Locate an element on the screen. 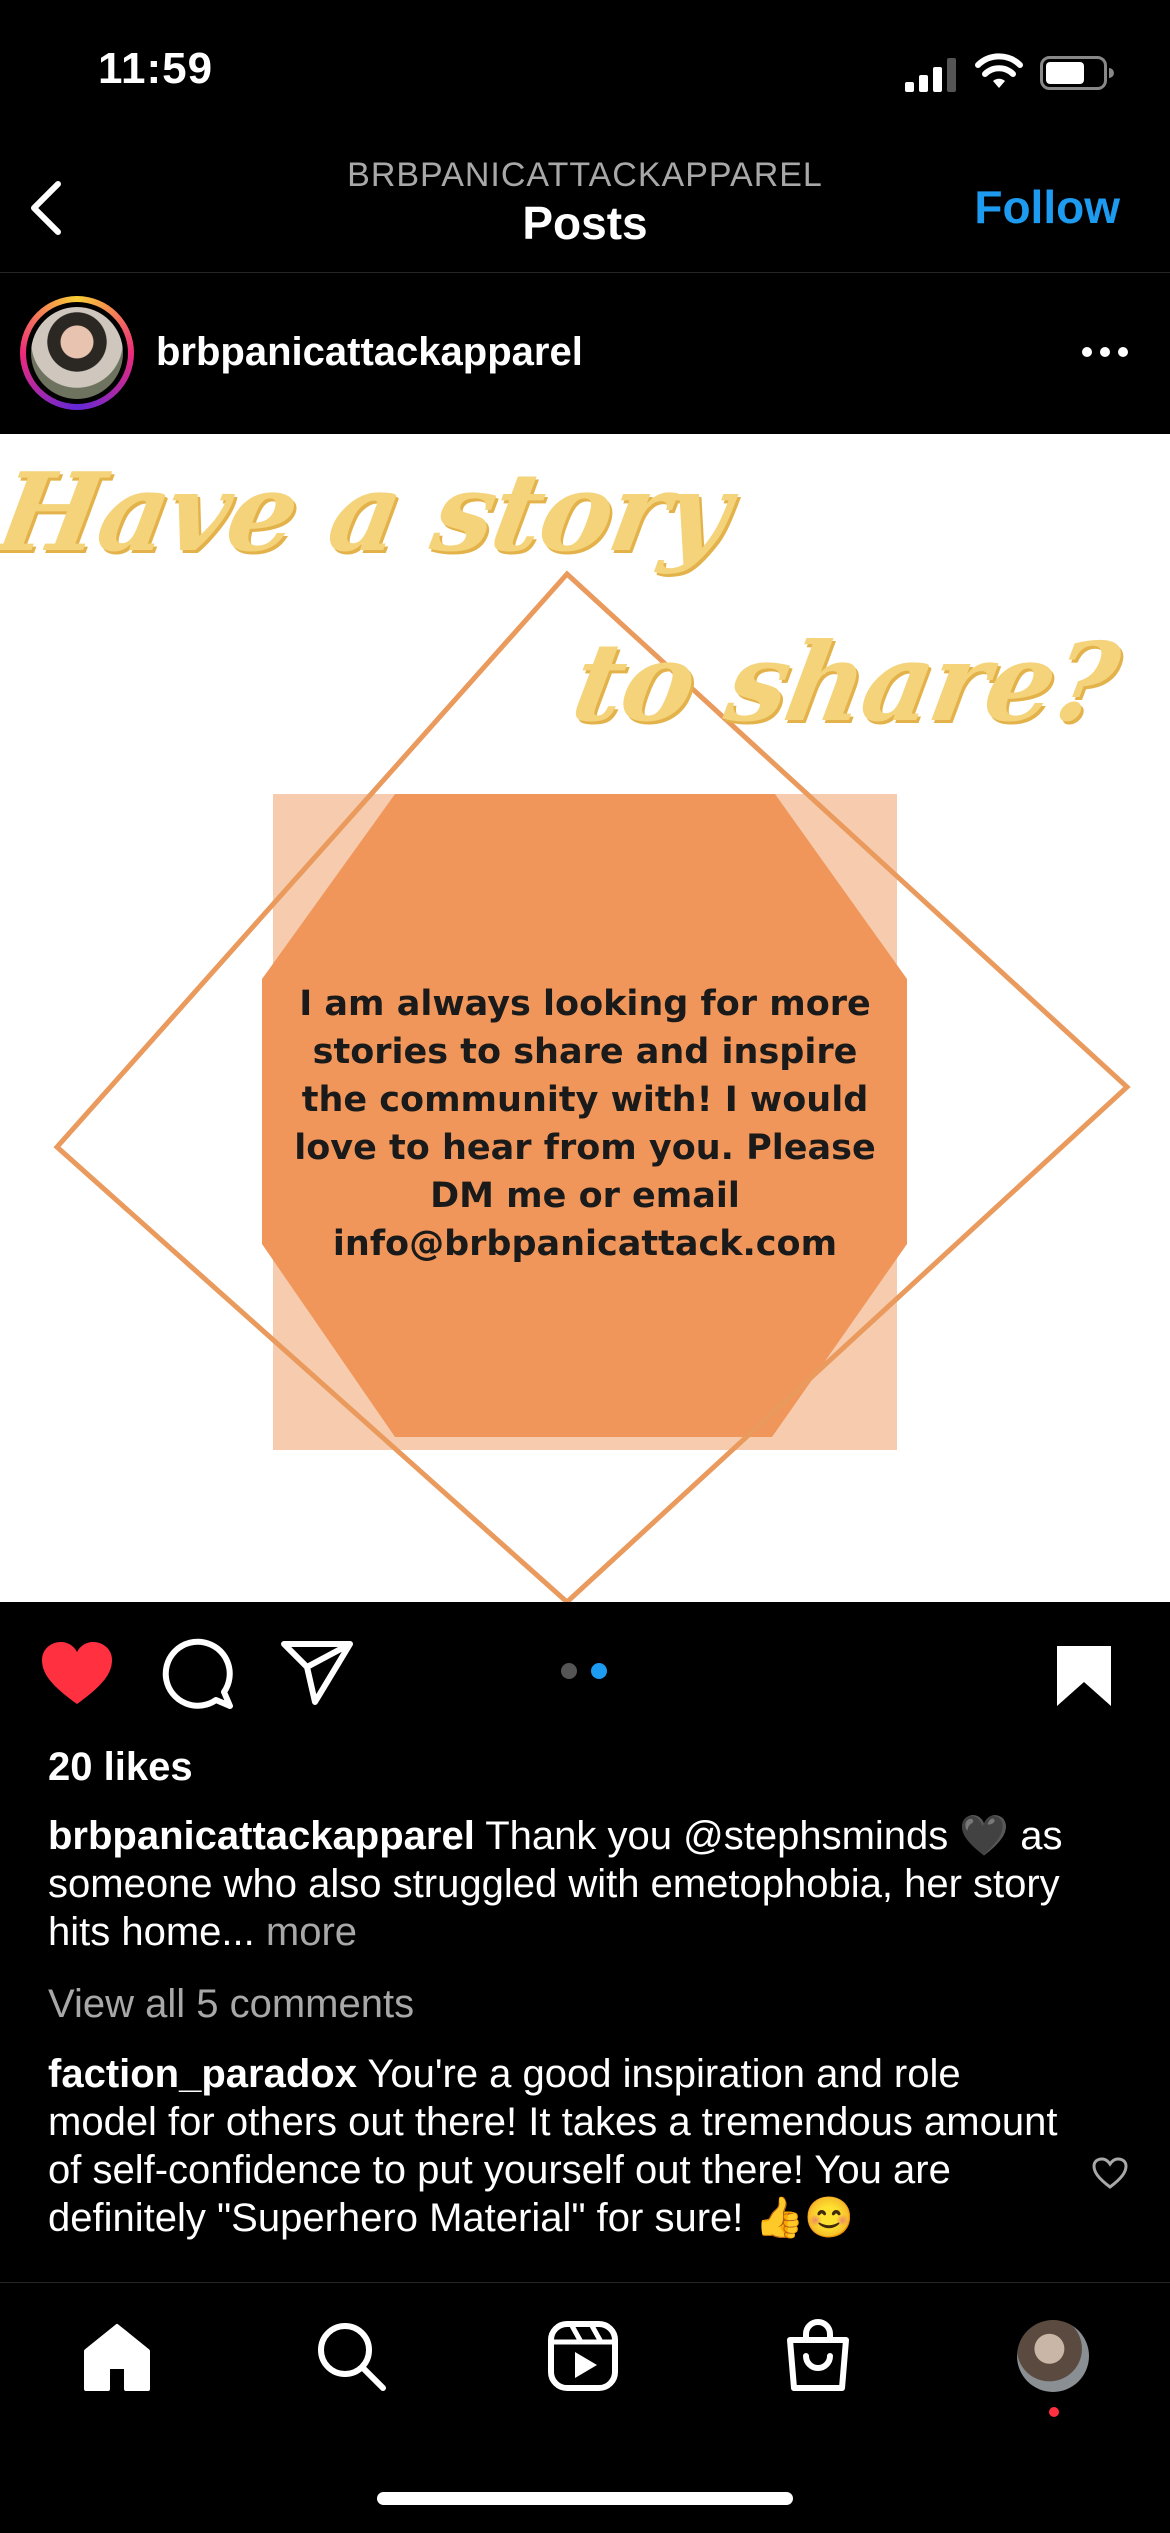  avatar is located at coordinates (77, 353).